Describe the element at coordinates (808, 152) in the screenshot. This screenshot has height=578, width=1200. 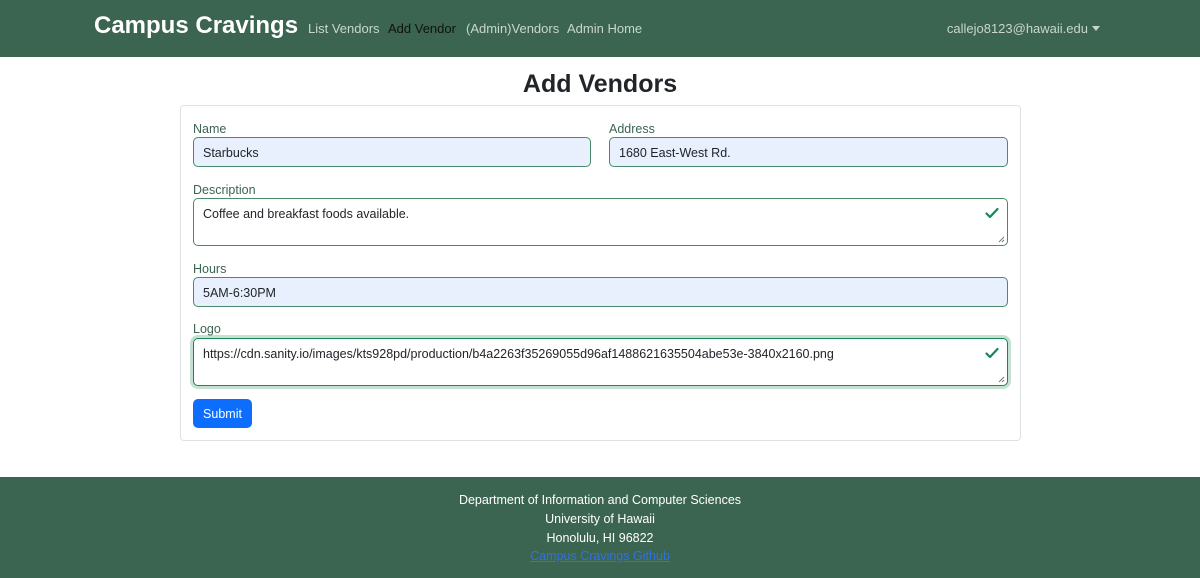
I see `address-input: 1680 East-West Rd.` at that location.